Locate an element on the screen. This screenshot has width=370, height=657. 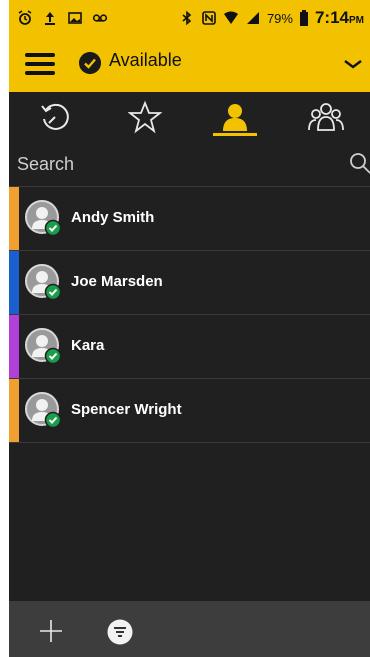
contact-name: Joe Marsden is located at coordinates (117, 281).